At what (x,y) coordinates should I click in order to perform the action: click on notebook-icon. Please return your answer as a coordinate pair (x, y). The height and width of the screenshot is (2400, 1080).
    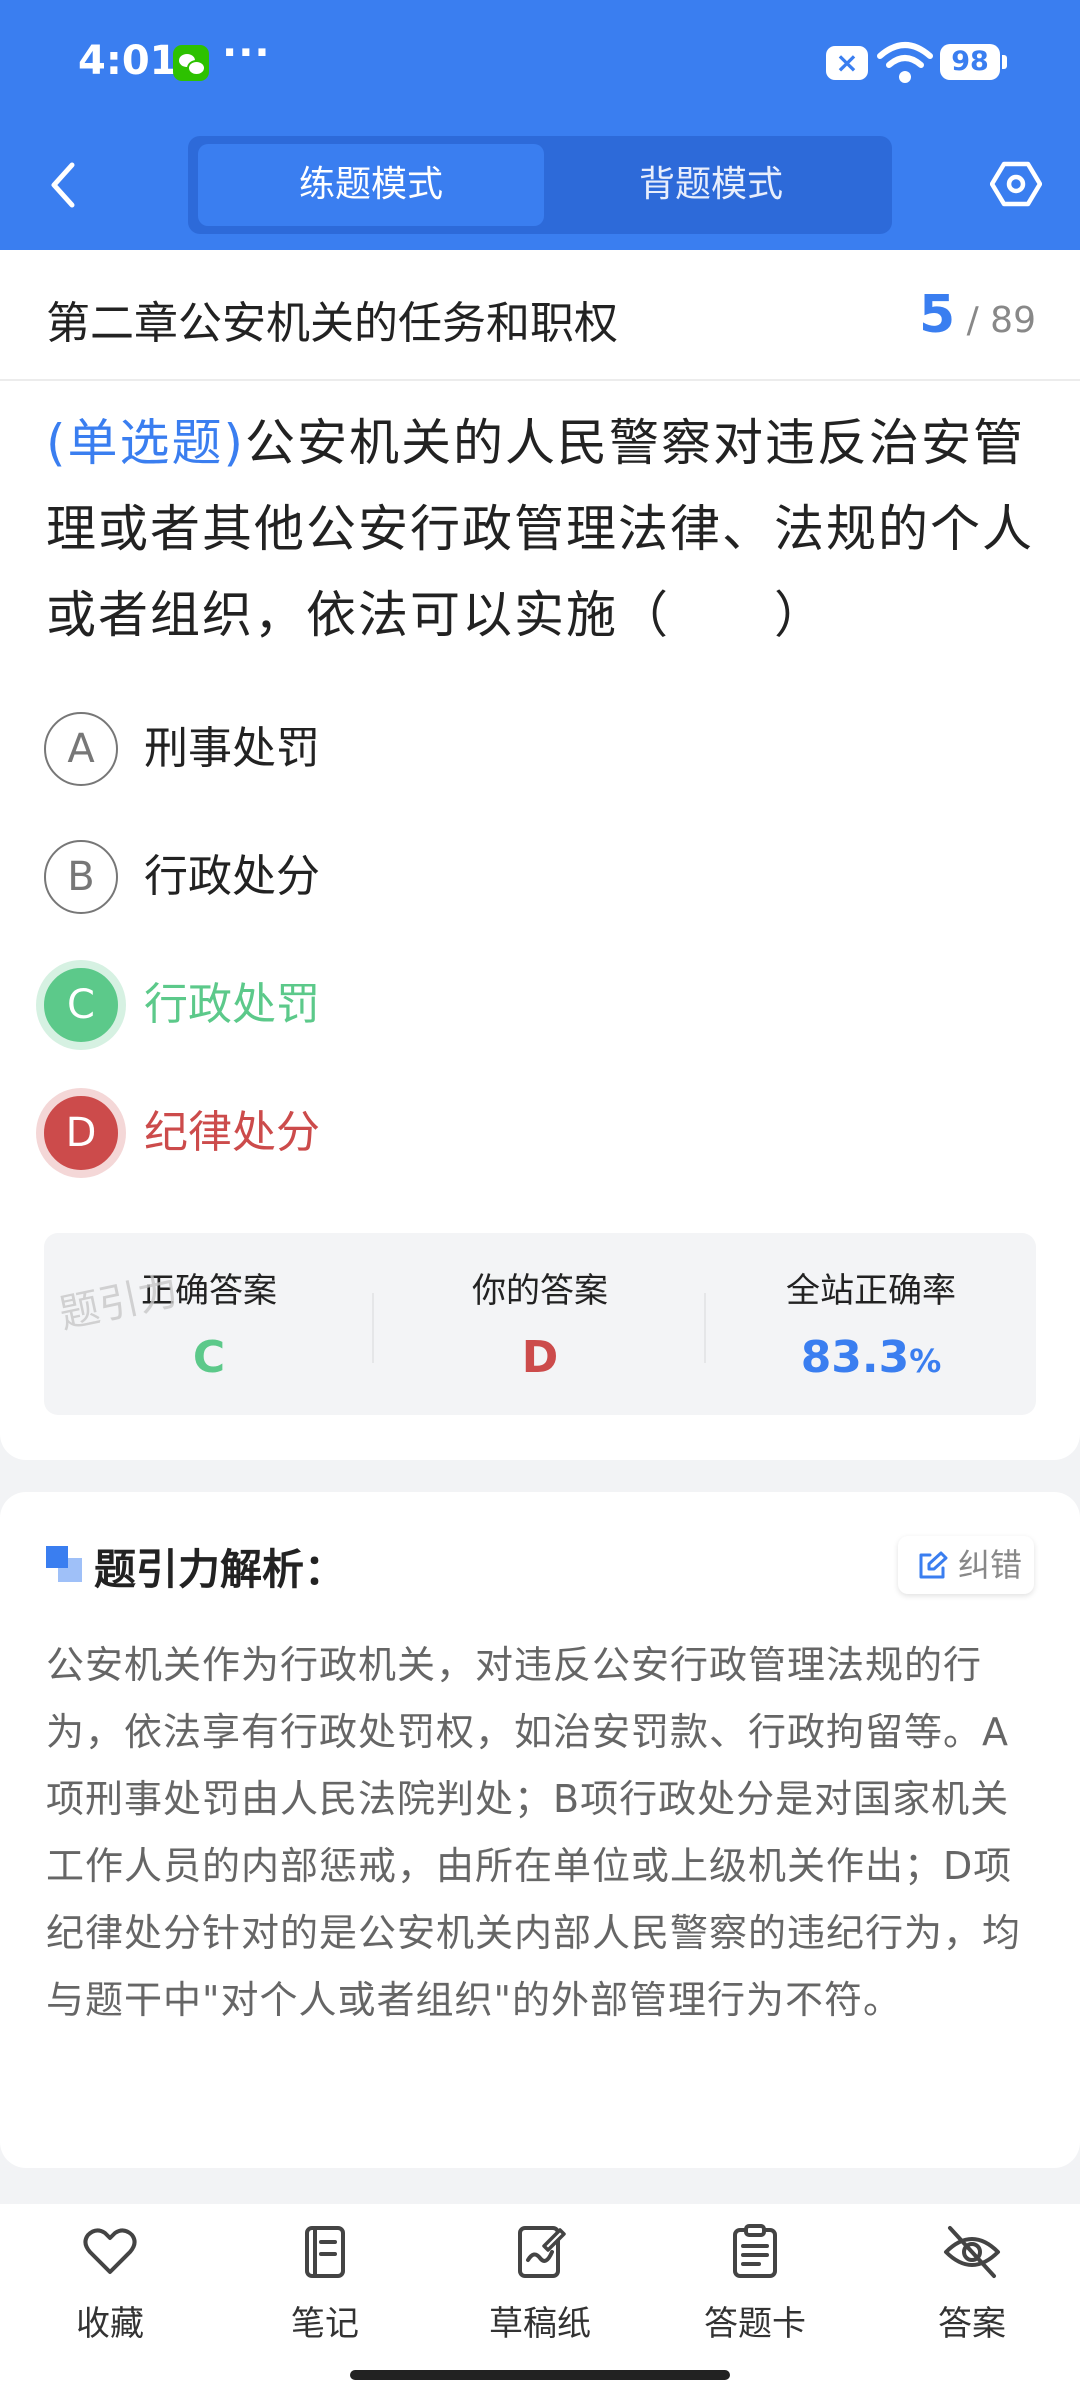
    Looking at the image, I should click on (325, 2252).